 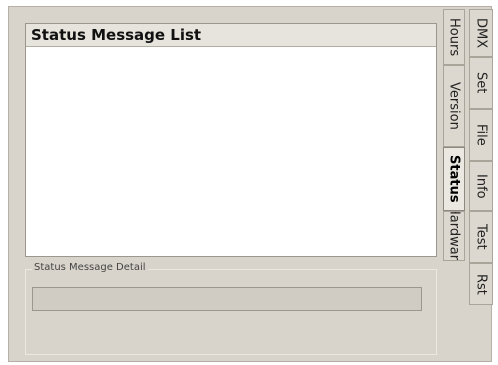 I want to click on tab-dmx-label: DMX, so click(x=481, y=33).